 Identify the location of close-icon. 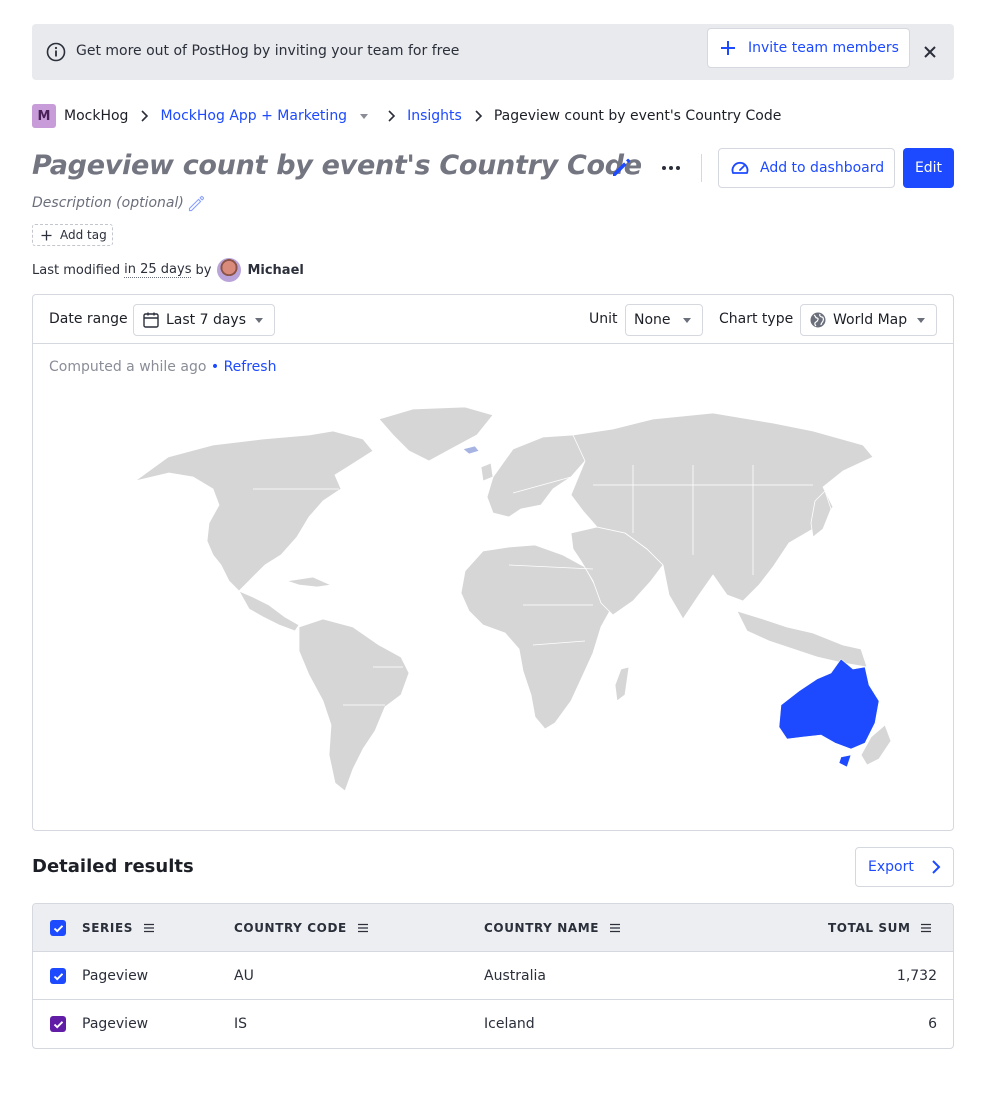
(930, 52).